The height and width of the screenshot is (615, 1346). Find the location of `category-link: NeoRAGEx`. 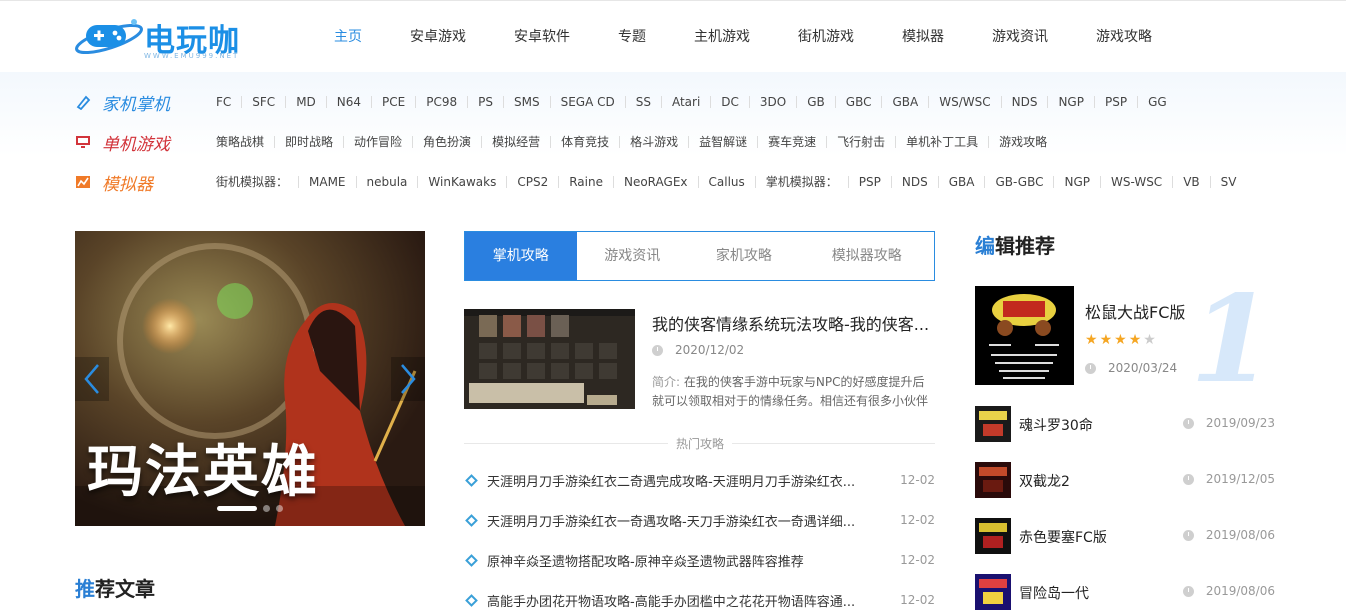

category-link: NeoRAGEx is located at coordinates (656, 182).